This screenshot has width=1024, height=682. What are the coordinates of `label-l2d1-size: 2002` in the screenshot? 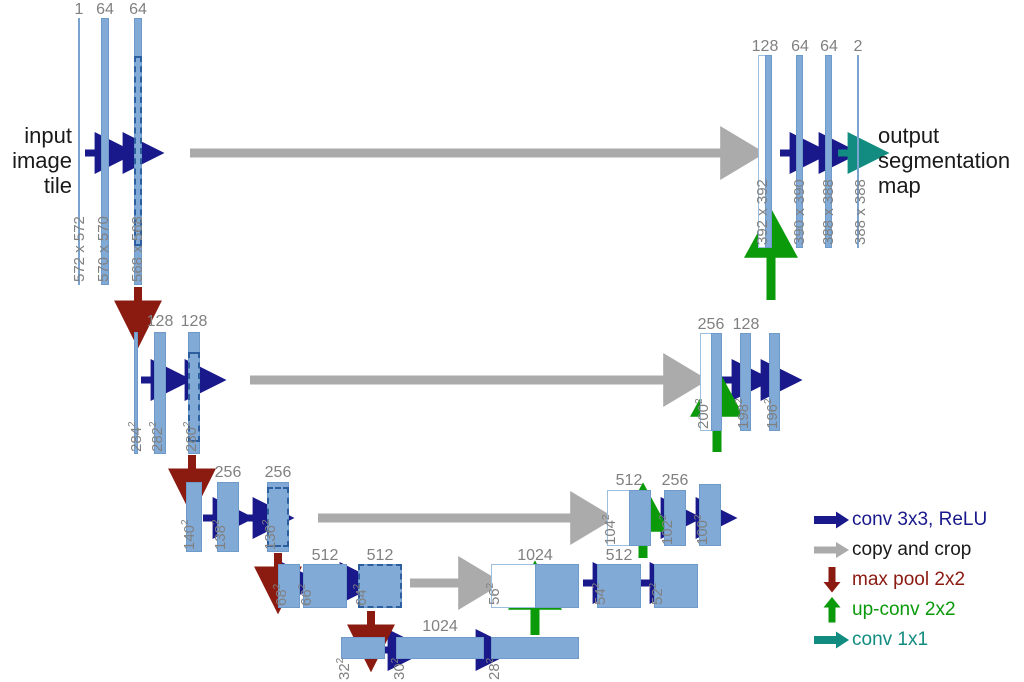 It's located at (703, 413).